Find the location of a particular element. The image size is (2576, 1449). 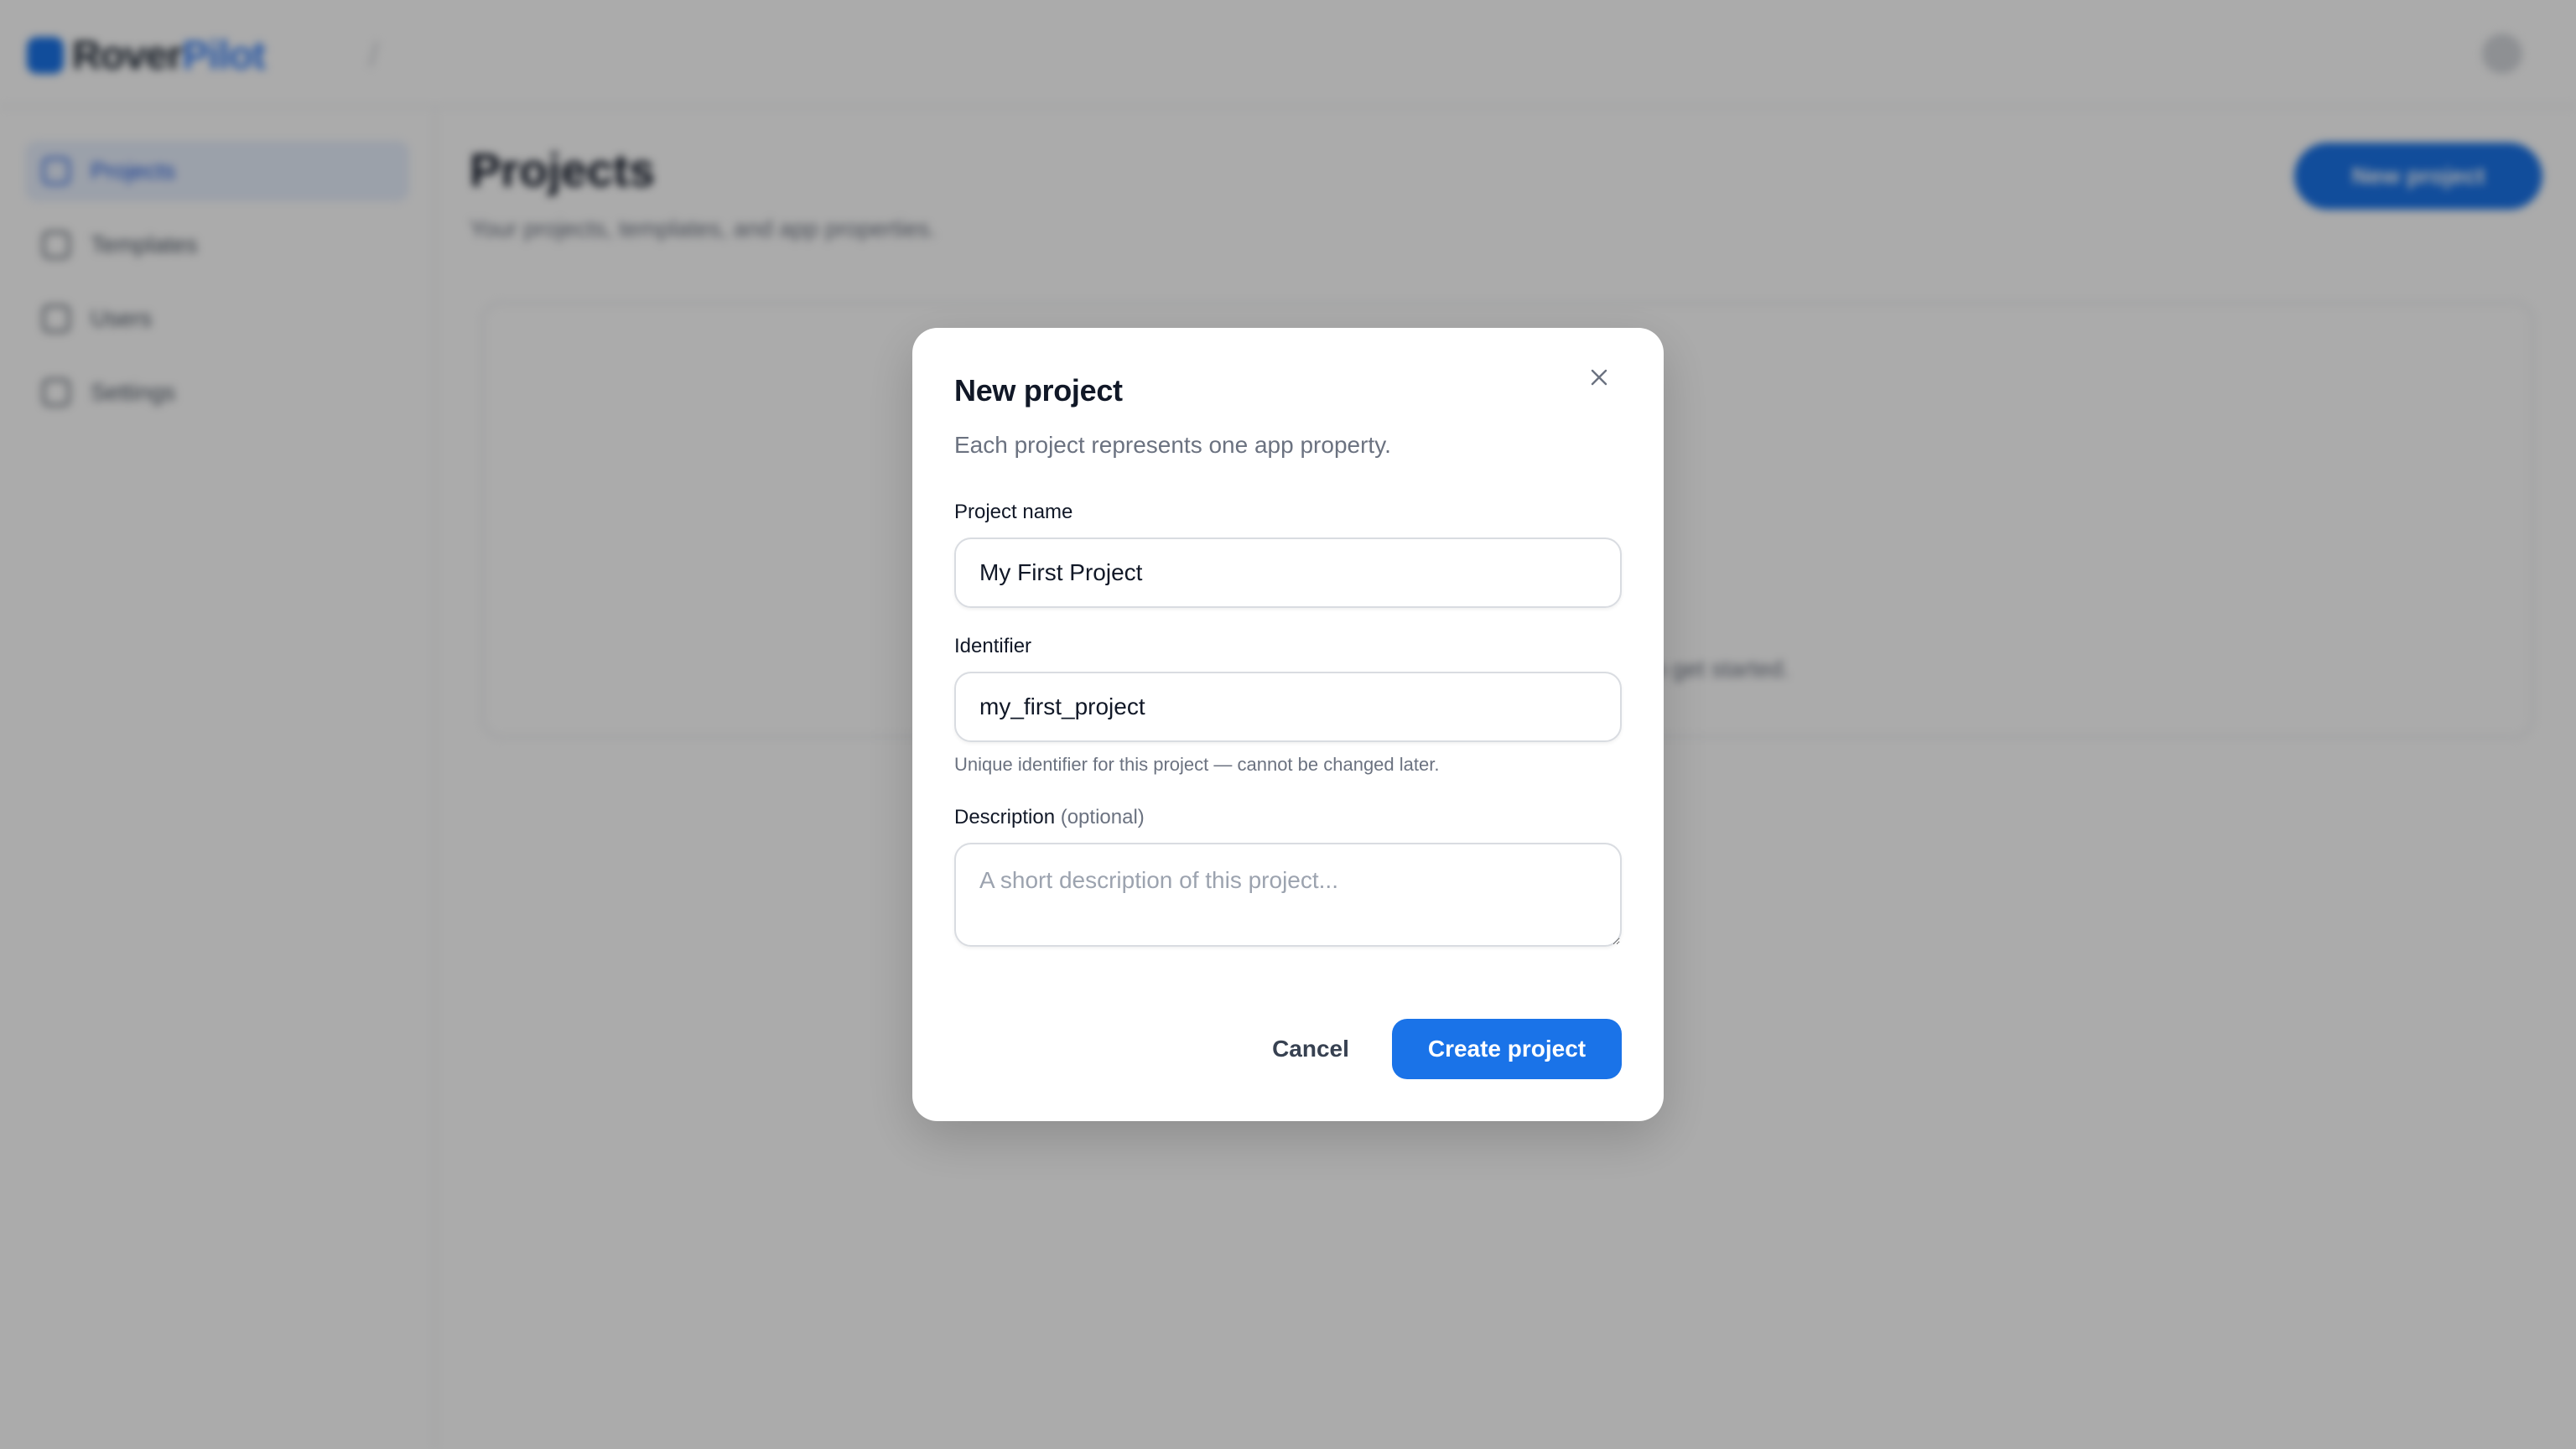

cancel-button: Cancel is located at coordinates (1311, 1049).